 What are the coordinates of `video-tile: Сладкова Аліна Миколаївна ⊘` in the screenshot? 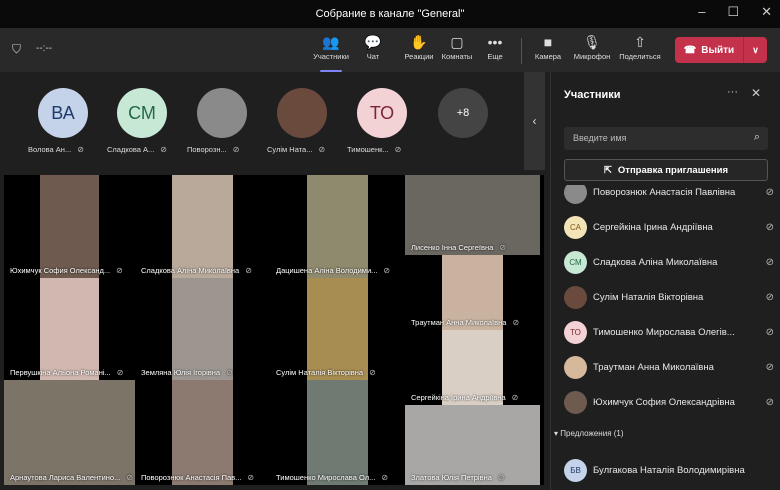 It's located at (202, 226).